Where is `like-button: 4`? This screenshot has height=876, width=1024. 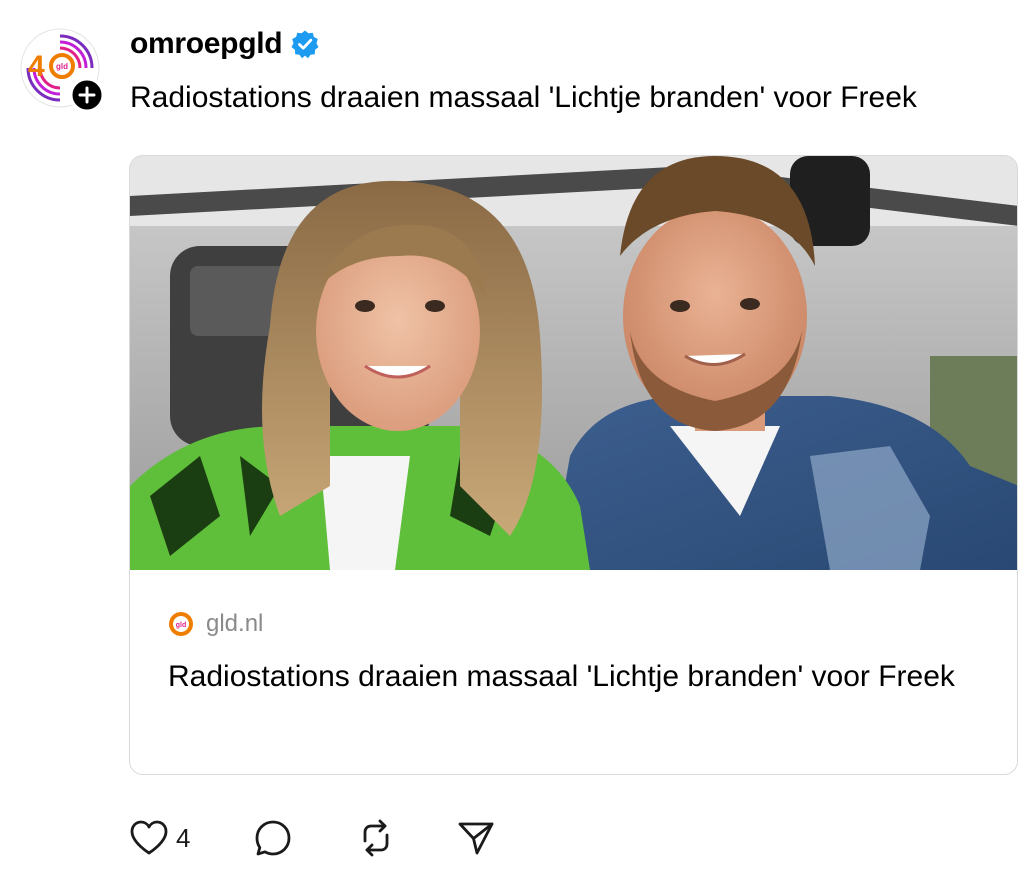 like-button: 4 is located at coordinates (190, 838).